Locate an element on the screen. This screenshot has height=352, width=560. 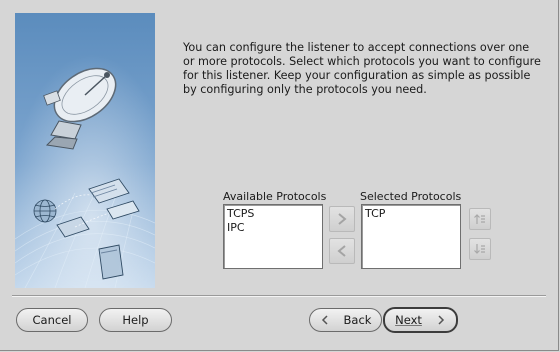
back-button: Back is located at coordinates (345, 320).